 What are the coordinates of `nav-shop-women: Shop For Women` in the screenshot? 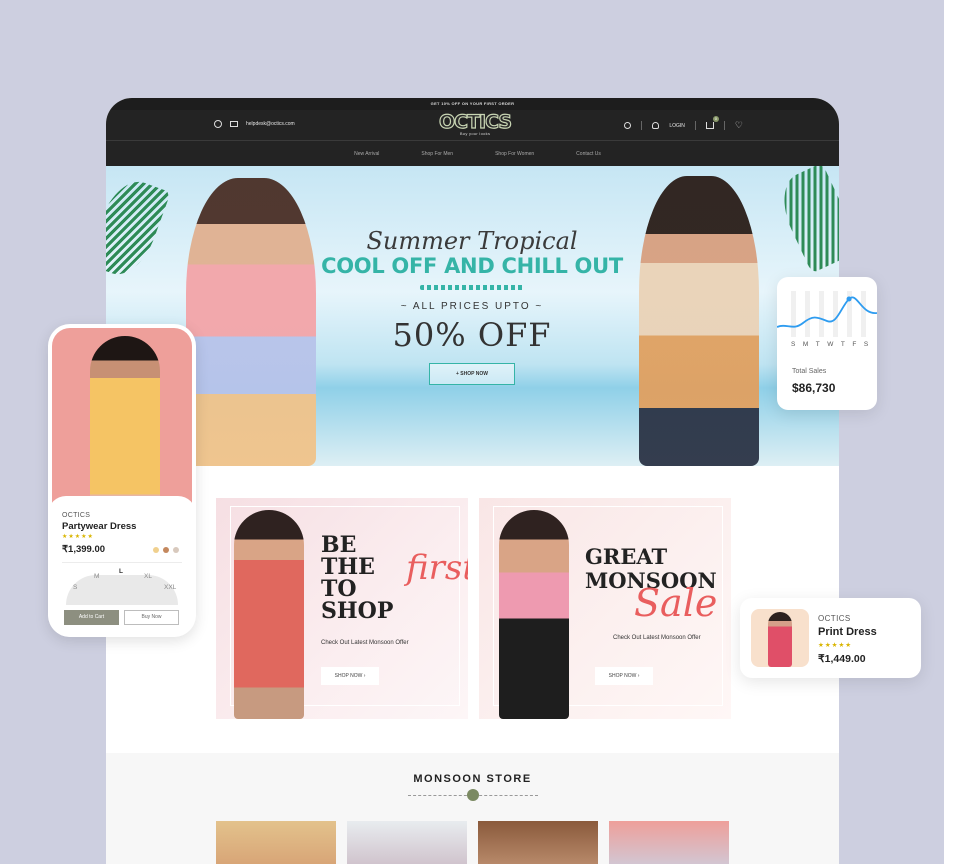 It's located at (514, 154).